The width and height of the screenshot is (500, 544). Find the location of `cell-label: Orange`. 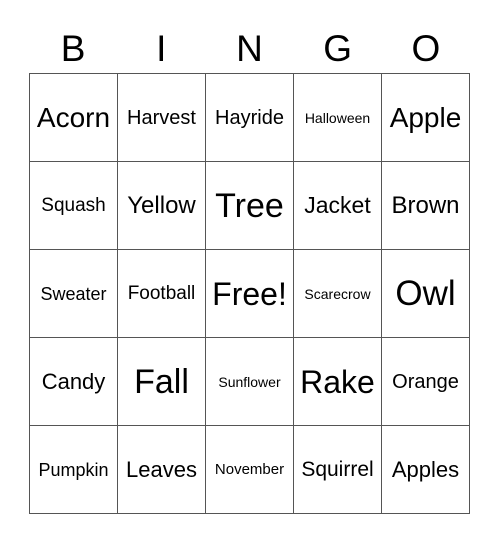

cell-label: Orange is located at coordinates (425, 381).